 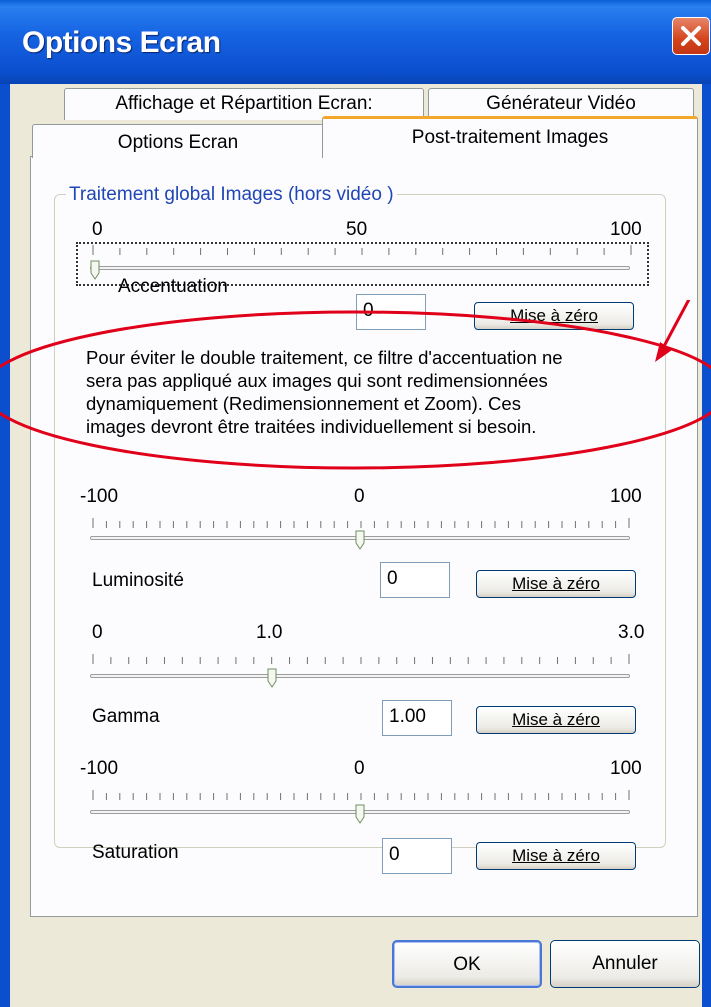 What do you see at coordinates (391, 312) in the screenshot?
I see `accentuation-input: 0` at bounding box center [391, 312].